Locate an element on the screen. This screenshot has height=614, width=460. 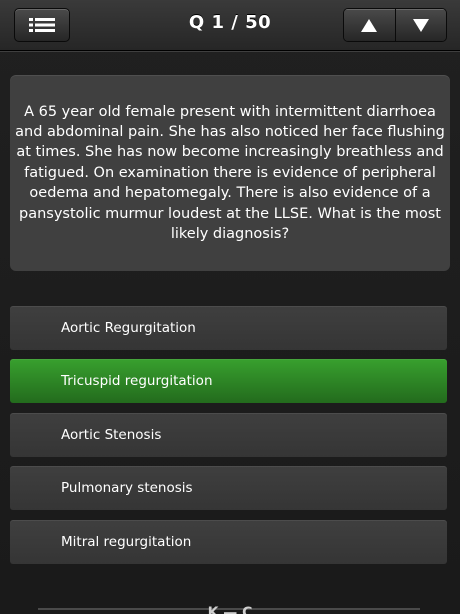
bottom-partial-section: K — C is located at coordinates (230, 607).